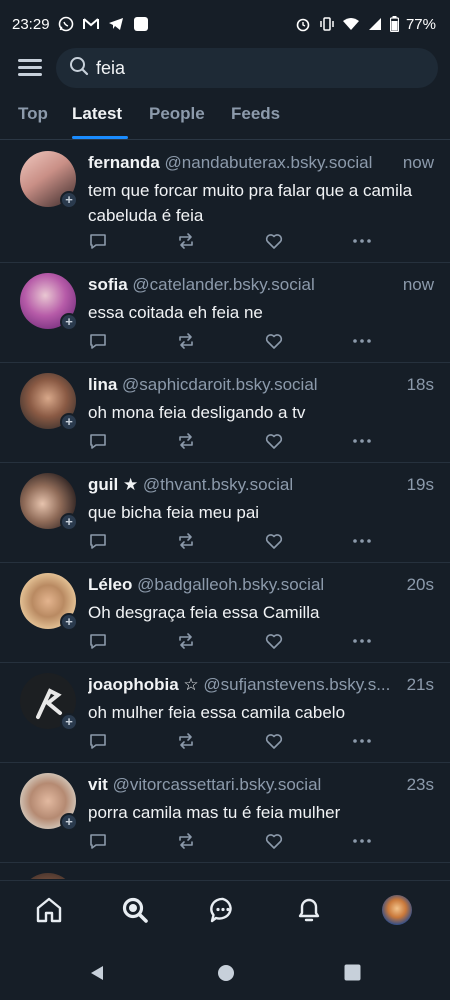 This screenshot has width=450, height=1000. What do you see at coordinates (141, 24) in the screenshot?
I see `app-square-icon` at bounding box center [141, 24].